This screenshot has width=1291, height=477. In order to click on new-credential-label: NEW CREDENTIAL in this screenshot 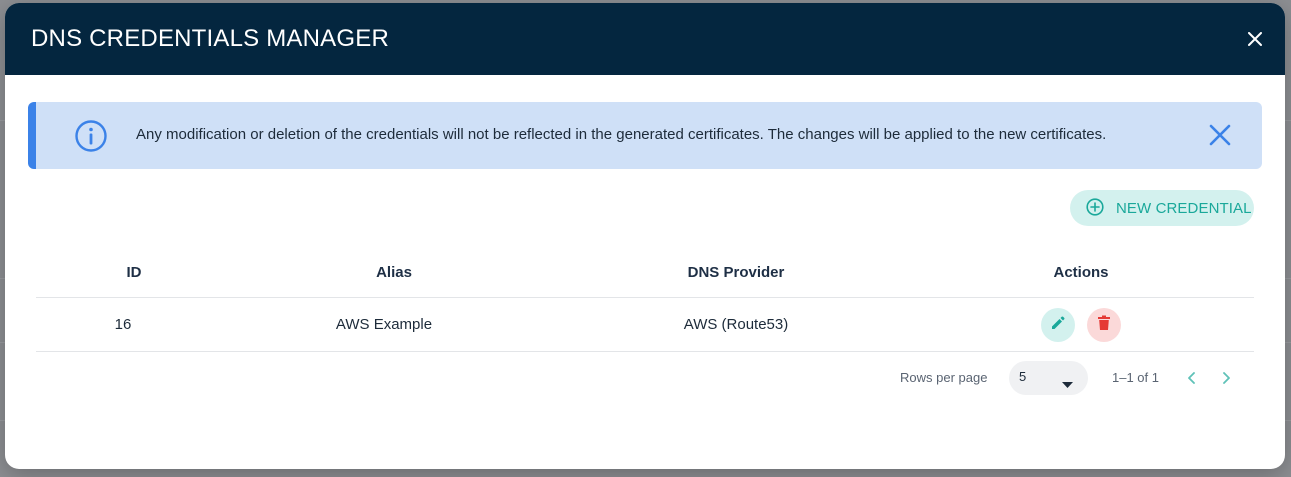, I will do `click(1184, 208)`.